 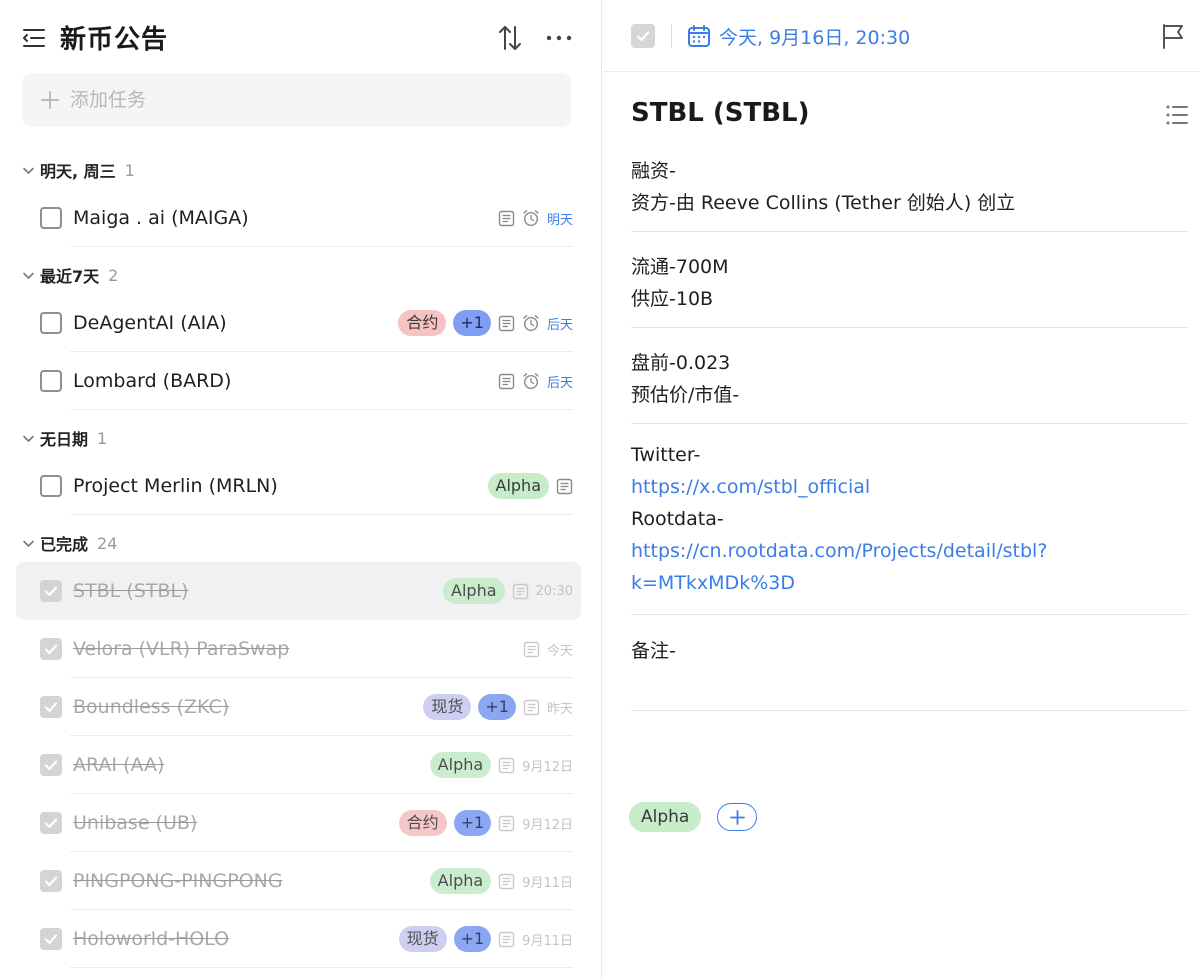 I want to click on task-title: Boundless (ZKC), so click(x=151, y=707).